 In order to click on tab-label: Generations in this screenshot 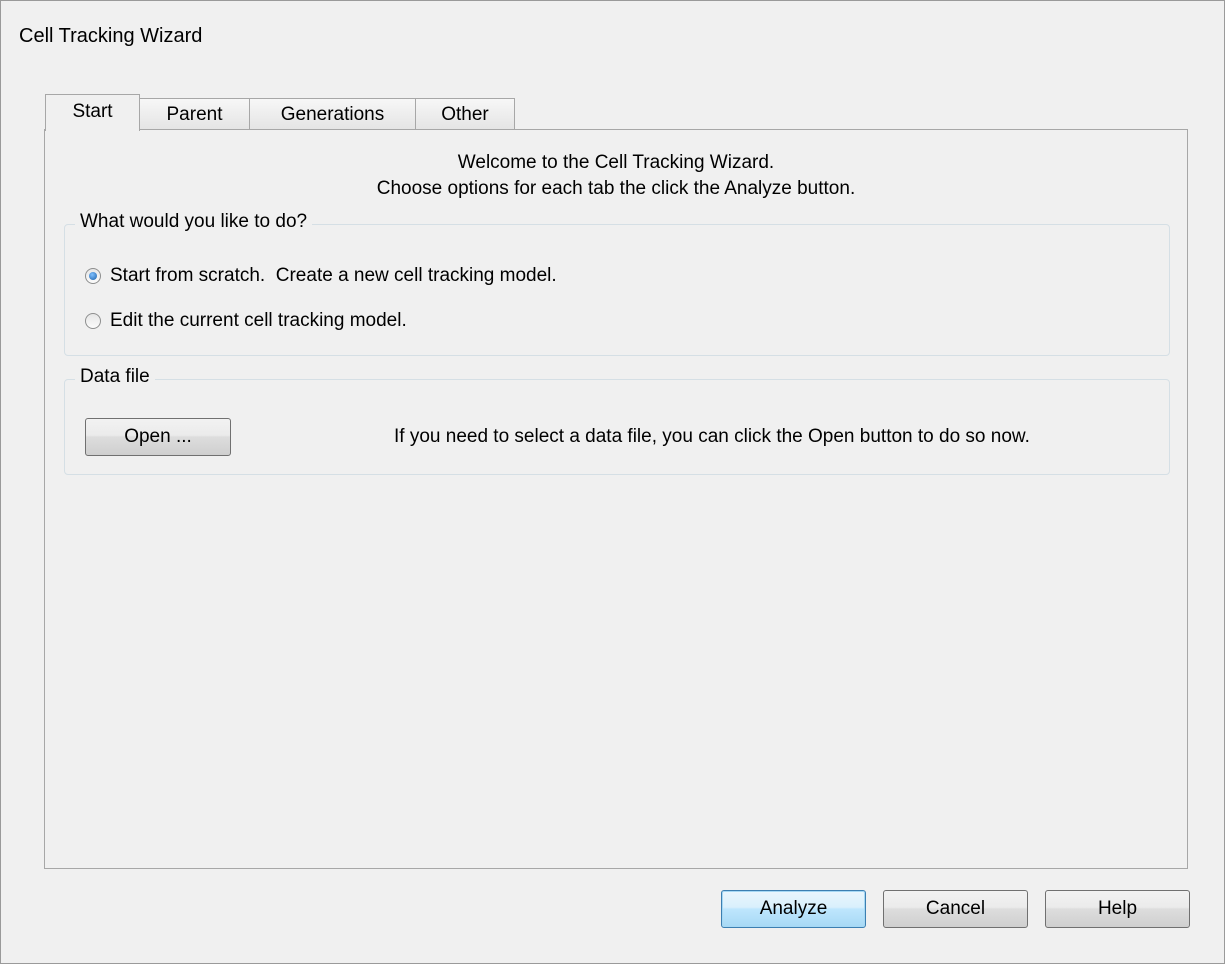, I will do `click(332, 114)`.